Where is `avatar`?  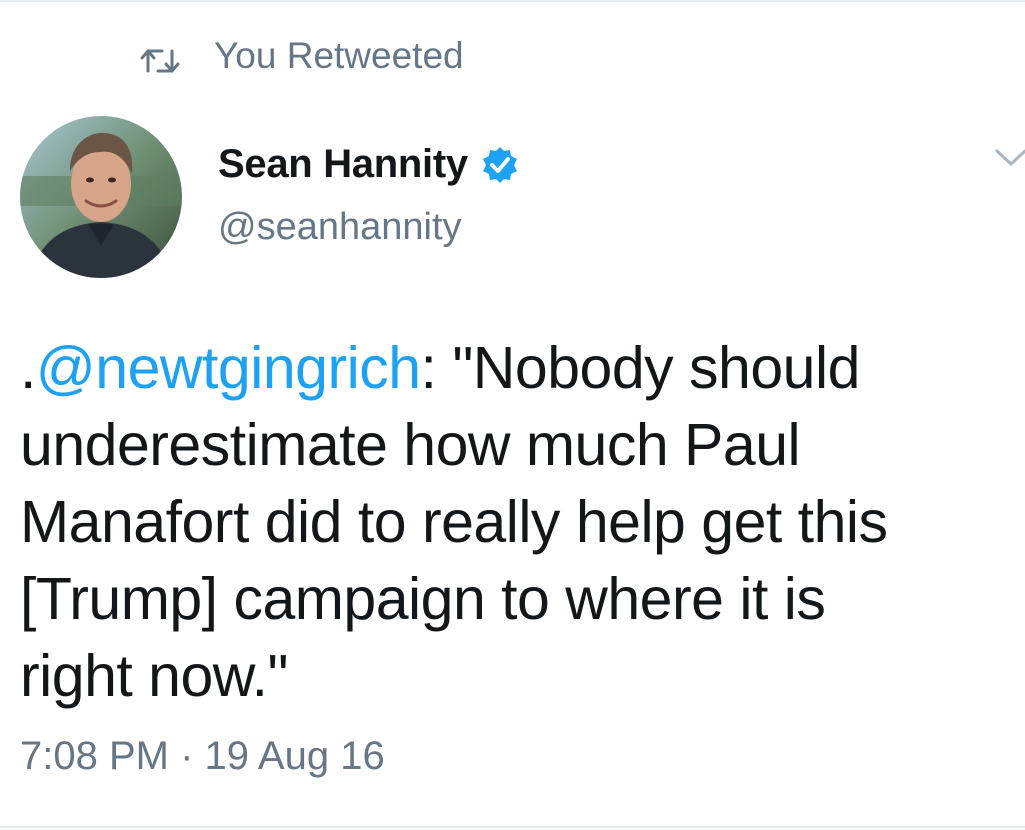 avatar is located at coordinates (101, 197).